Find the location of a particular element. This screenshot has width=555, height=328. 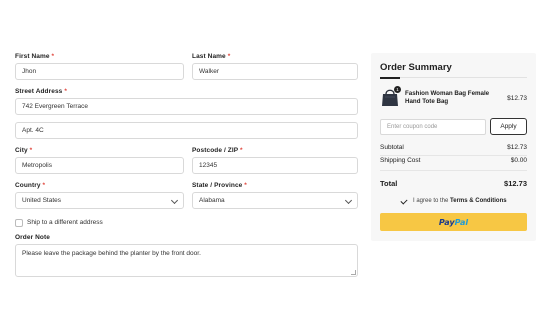

city-input: Metropolis is located at coordinates (99, 165).